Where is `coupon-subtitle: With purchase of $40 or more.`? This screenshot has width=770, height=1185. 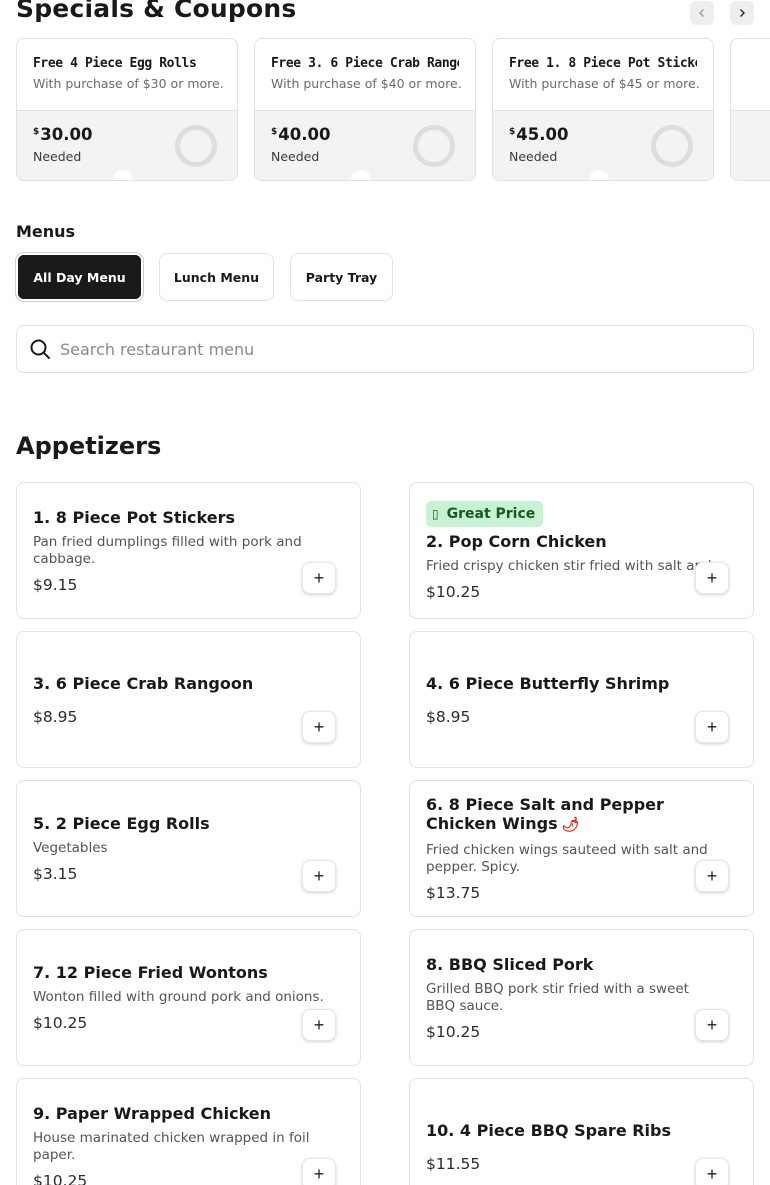
coupon-subtitle: With purchase of $40 or more. is located at coordinates (366, 83).